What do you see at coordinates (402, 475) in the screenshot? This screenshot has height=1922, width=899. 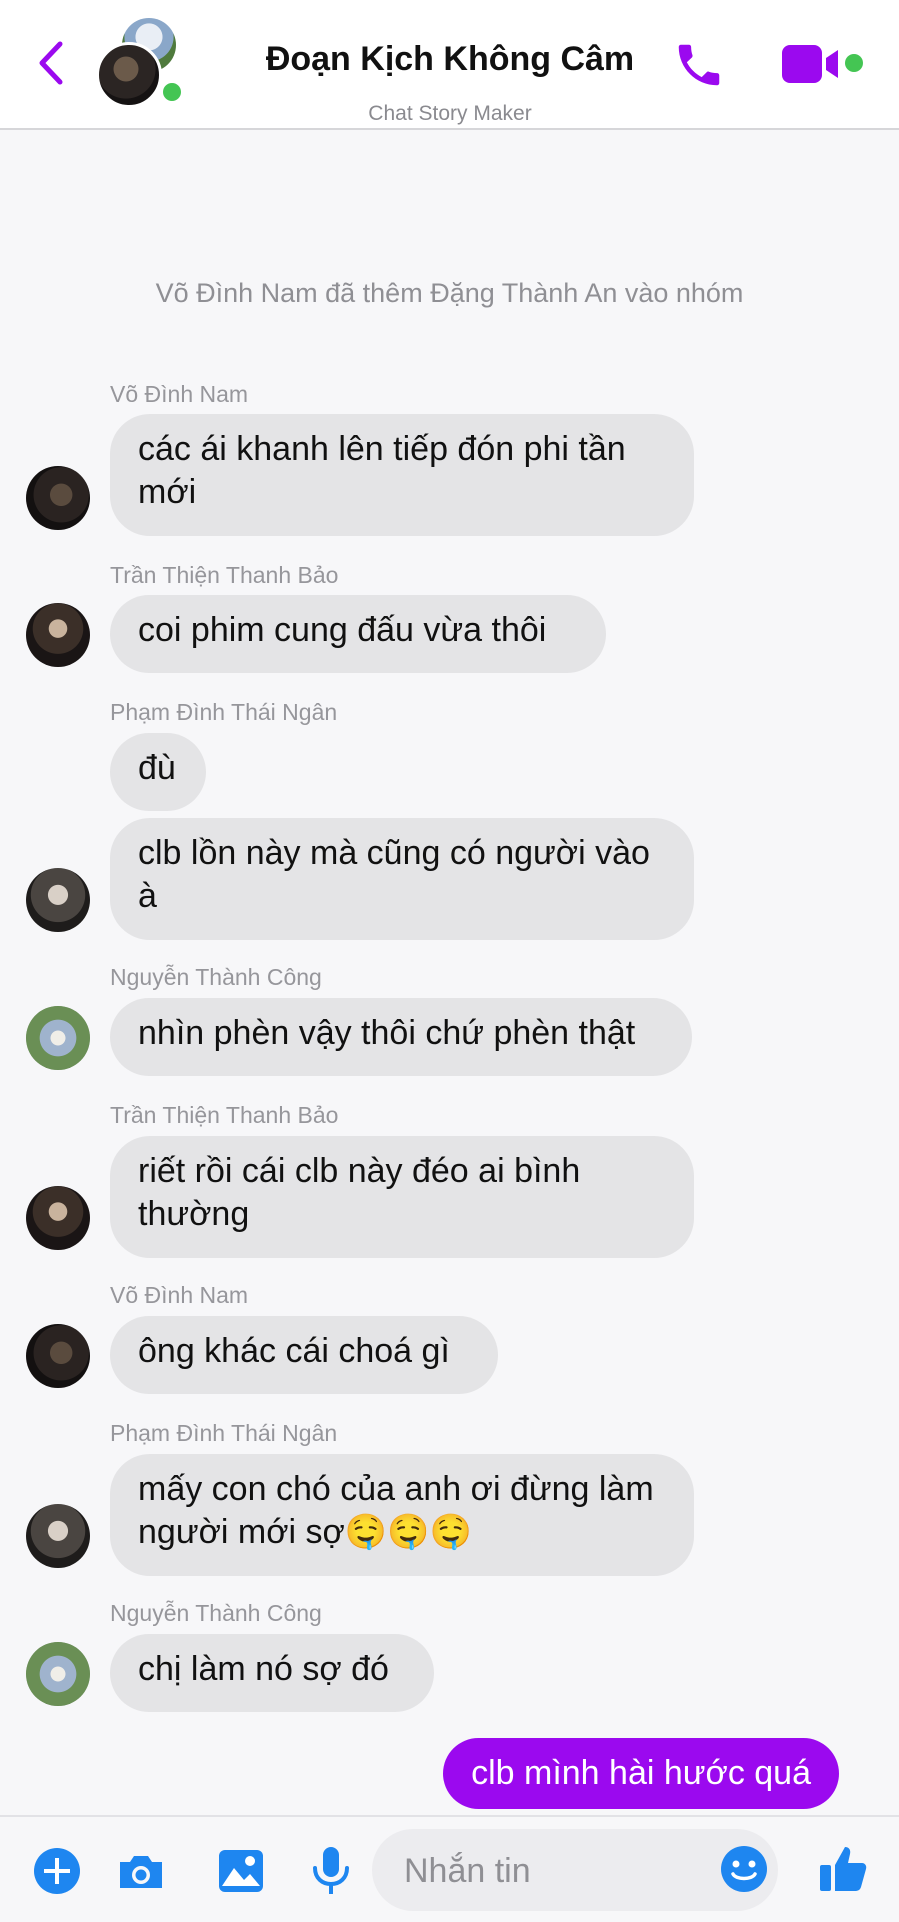 I see `message-bubble: các ái khanh lên tiếp đón phi tần mới` at bounding box center [402, 475].